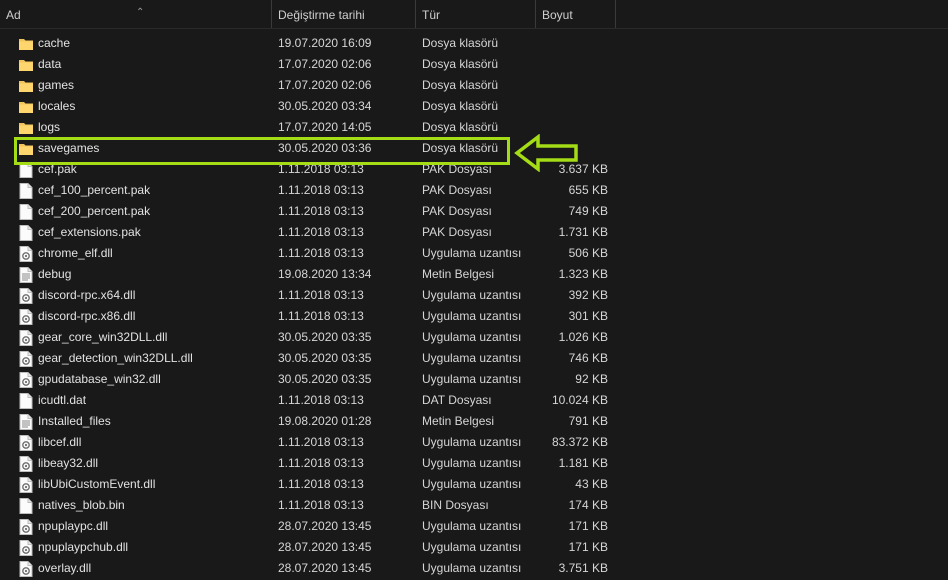 This screenshot has width=948, height=580. Describe the element at coordinates (474, 43) in the screenshot. I see `file-row: cache 19.07.2020 16:09 Dosya klasörü` at that location.